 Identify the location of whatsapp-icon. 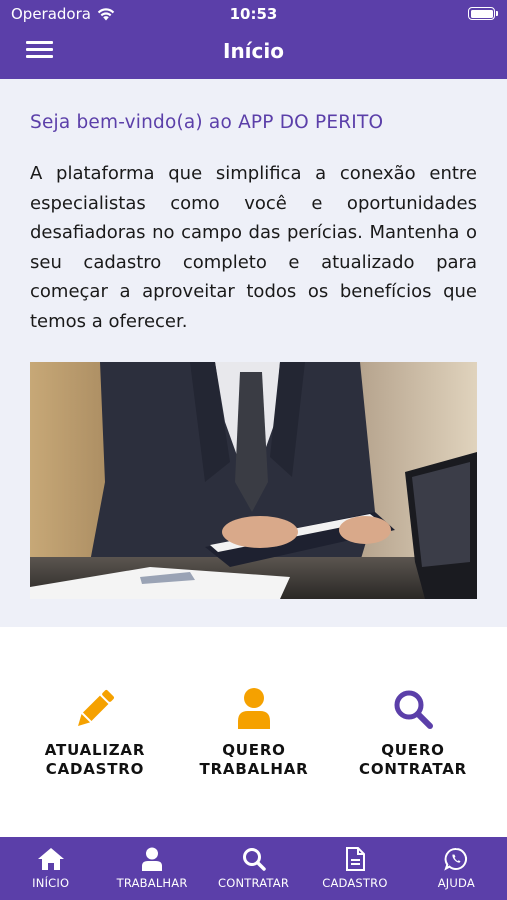
(456, 859).